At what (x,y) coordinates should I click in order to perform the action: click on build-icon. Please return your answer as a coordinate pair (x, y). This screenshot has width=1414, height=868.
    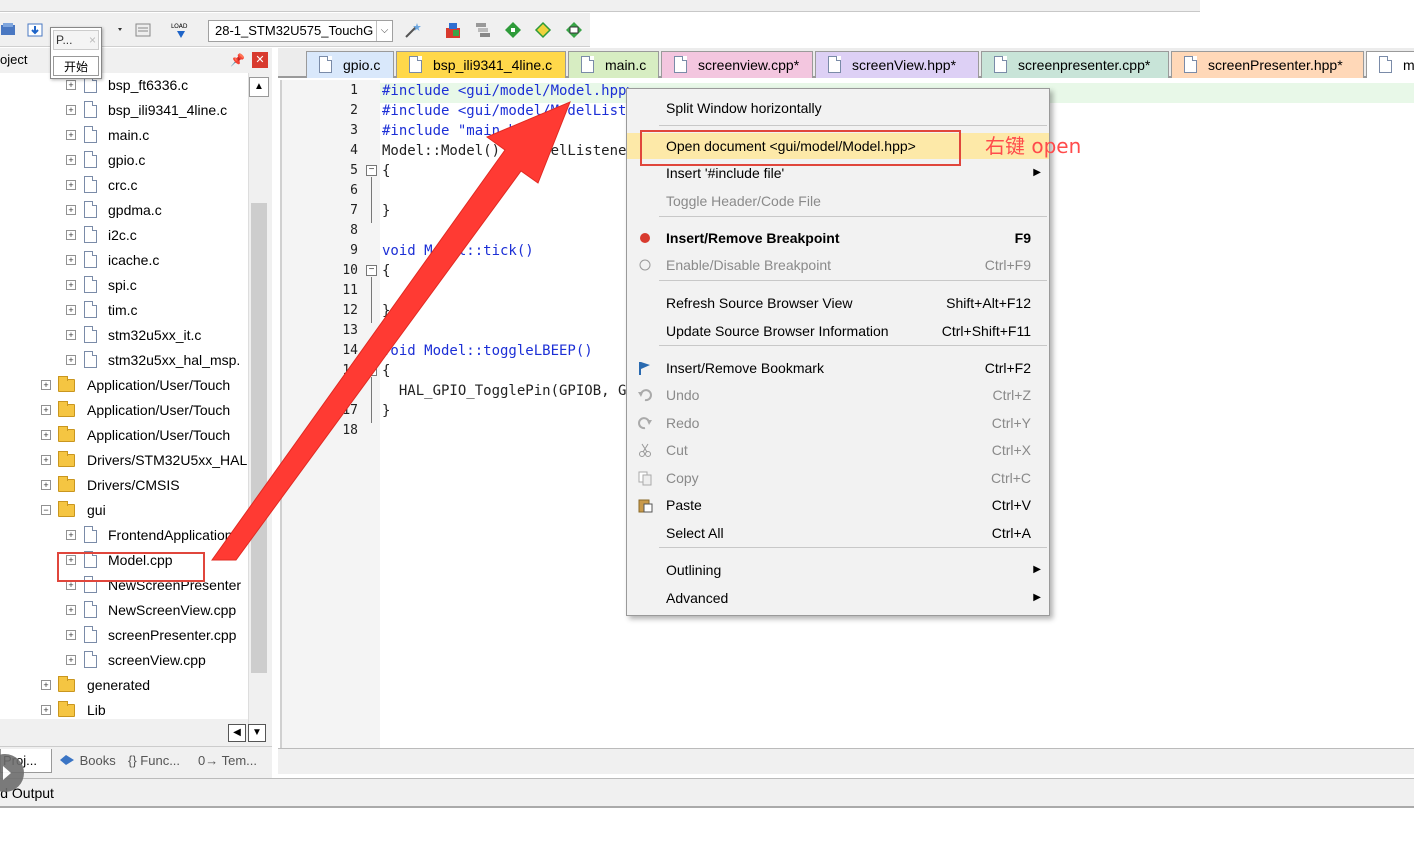
    Looking at the image, I should click on (9, 30).